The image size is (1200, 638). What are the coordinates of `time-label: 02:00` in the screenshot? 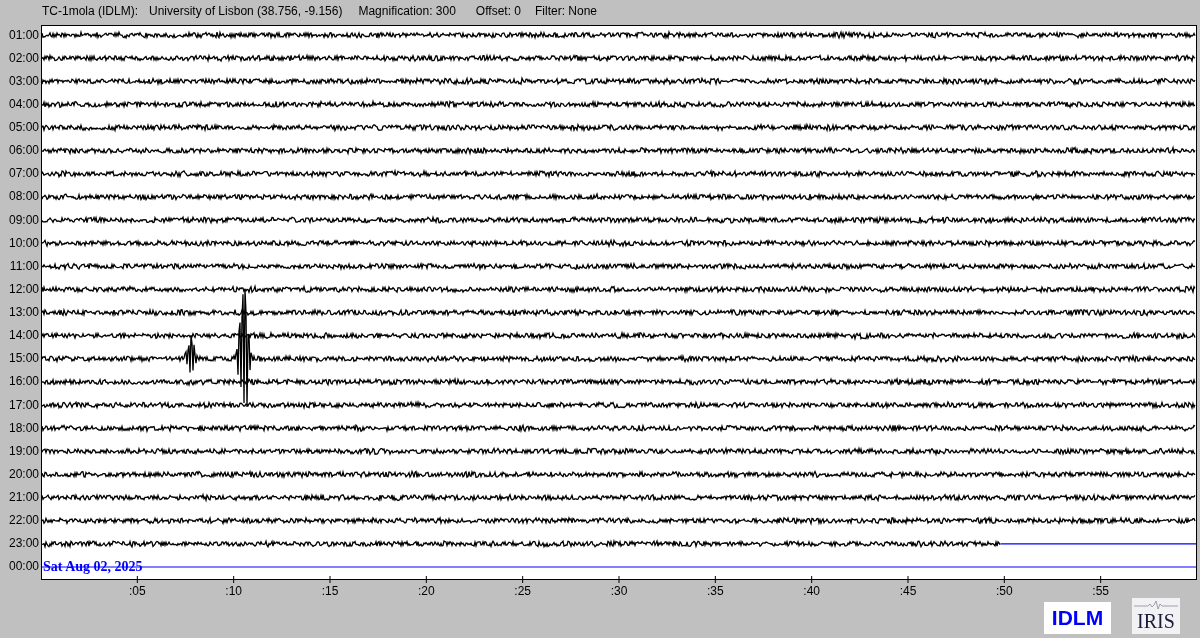 It's located at (23, 58).